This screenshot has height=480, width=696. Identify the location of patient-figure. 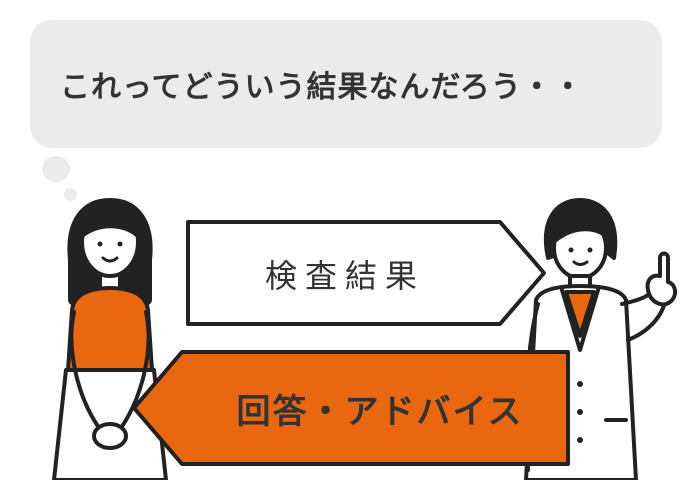
(110, 339).